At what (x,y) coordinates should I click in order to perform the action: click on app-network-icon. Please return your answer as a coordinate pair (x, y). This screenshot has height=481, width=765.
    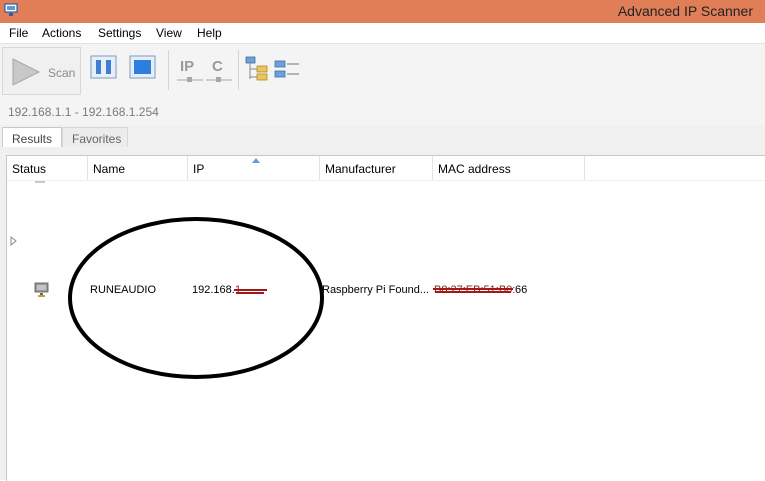
    Looking at the image, I should click on (11, 9).